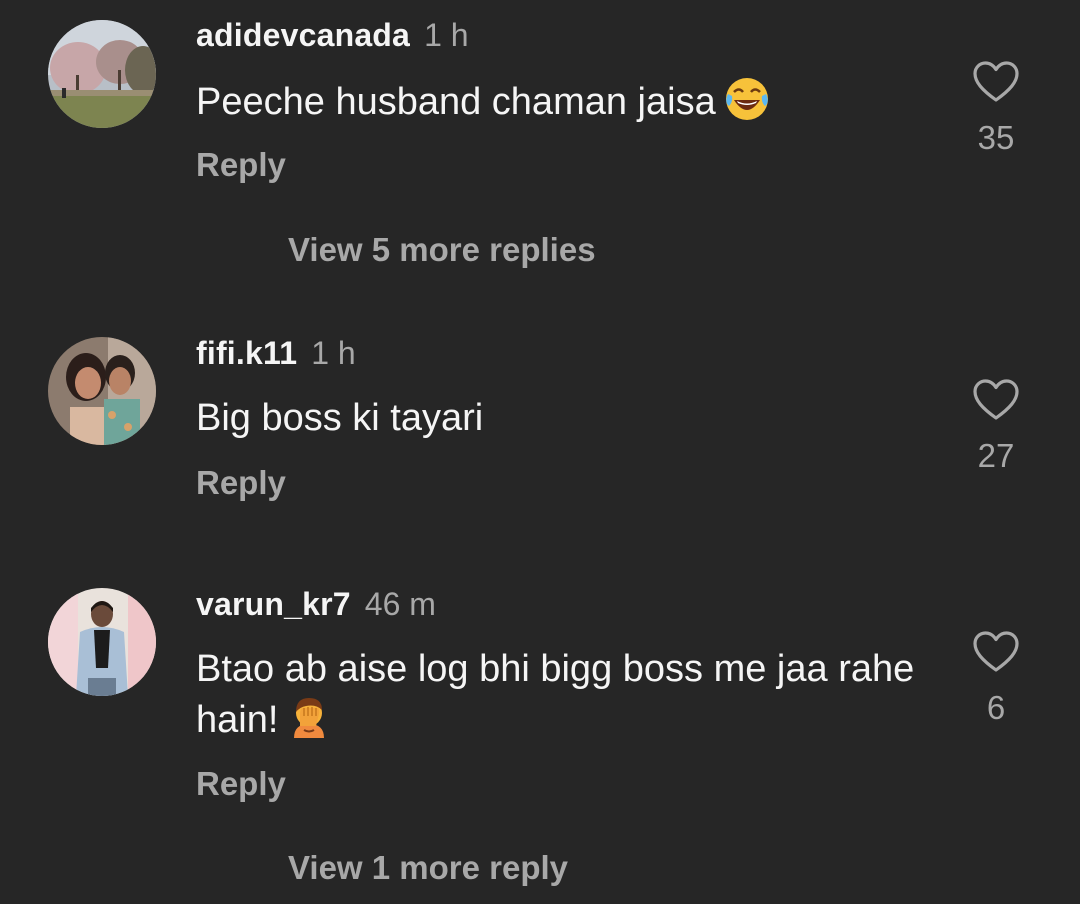 The image size is (1080, 904). Describe the element at coordinates (456, 102) in the screenshot. I see `comment-body: Peeche husband chaman jaisa` at that location.